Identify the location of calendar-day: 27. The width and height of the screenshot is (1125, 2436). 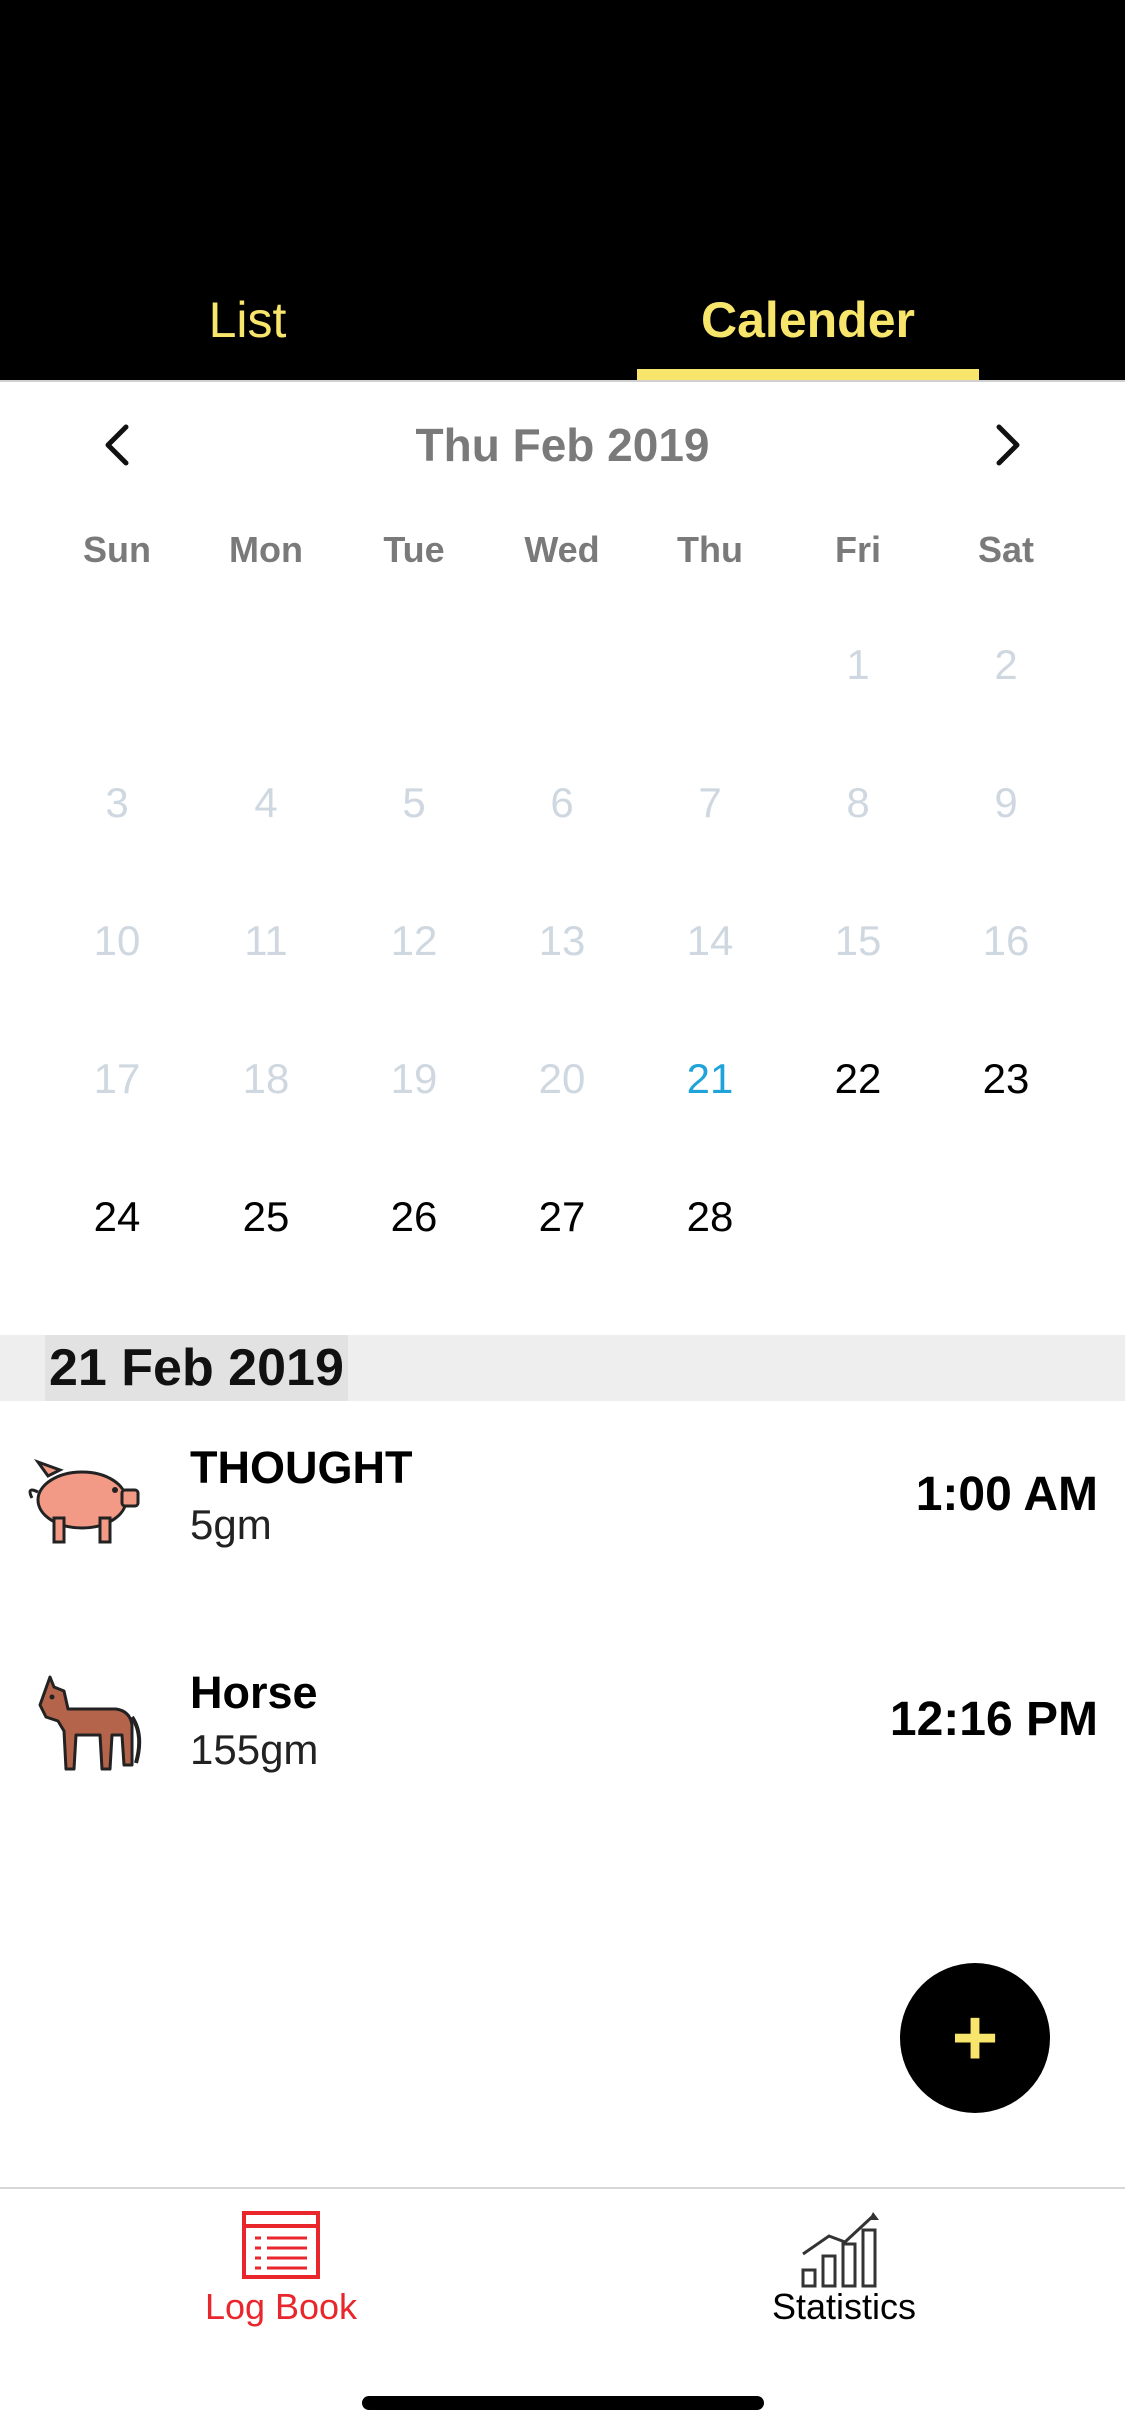
(562, 1217).